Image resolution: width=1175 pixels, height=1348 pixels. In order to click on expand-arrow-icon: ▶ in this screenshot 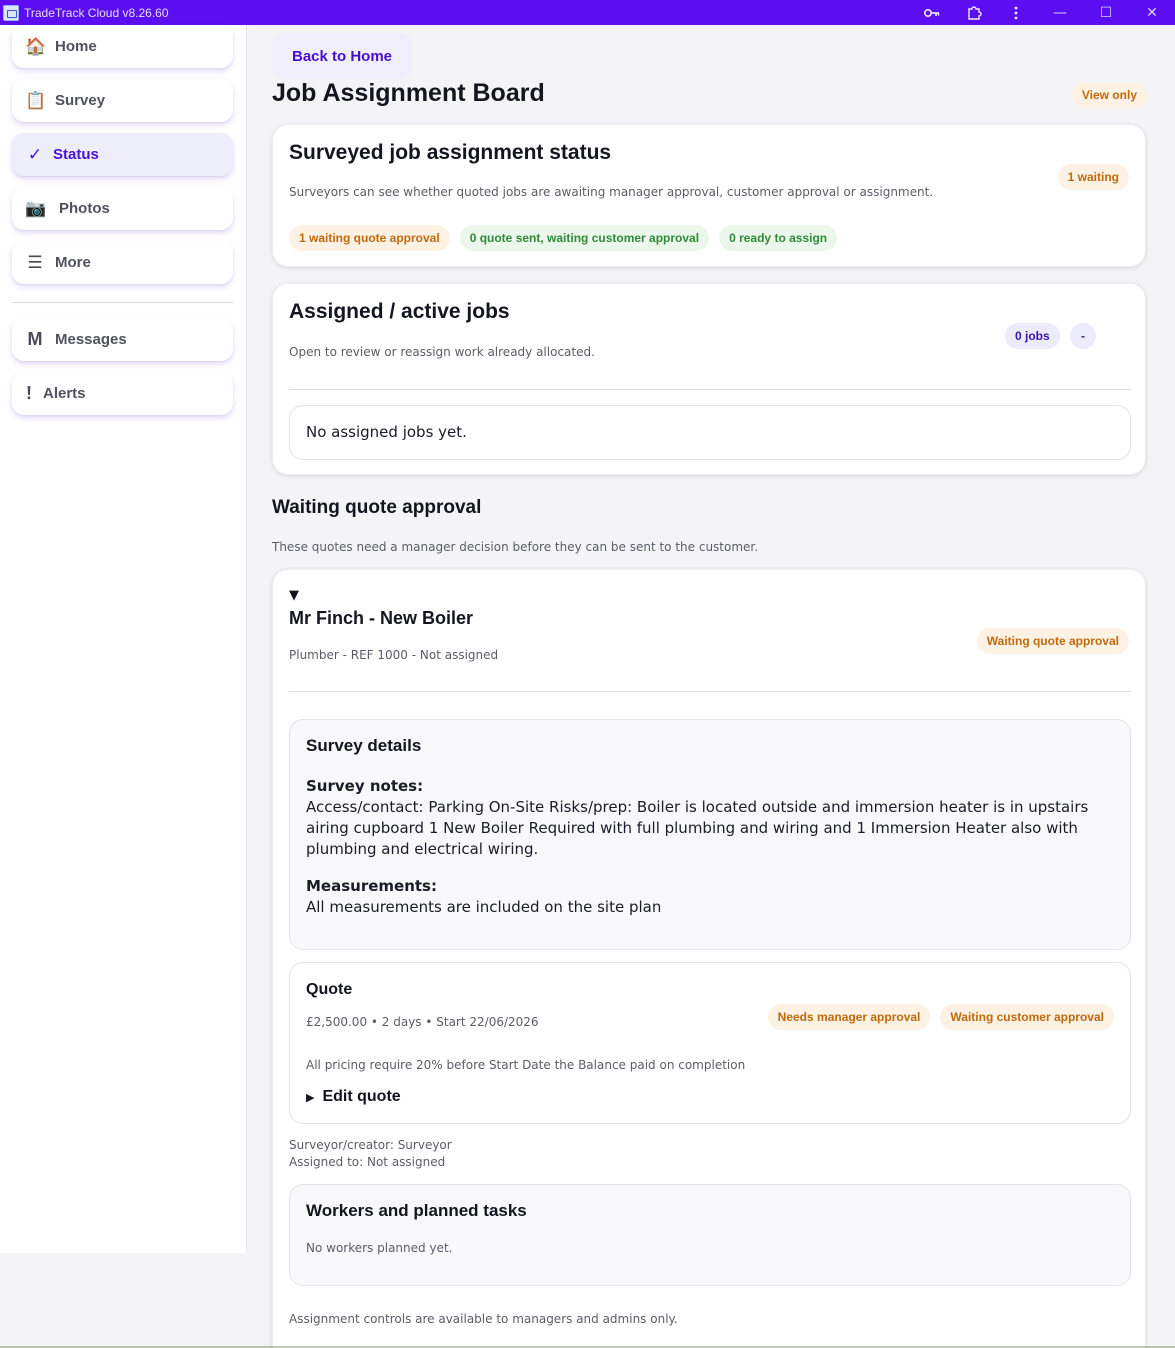, I will do `click(310, 1097)`.